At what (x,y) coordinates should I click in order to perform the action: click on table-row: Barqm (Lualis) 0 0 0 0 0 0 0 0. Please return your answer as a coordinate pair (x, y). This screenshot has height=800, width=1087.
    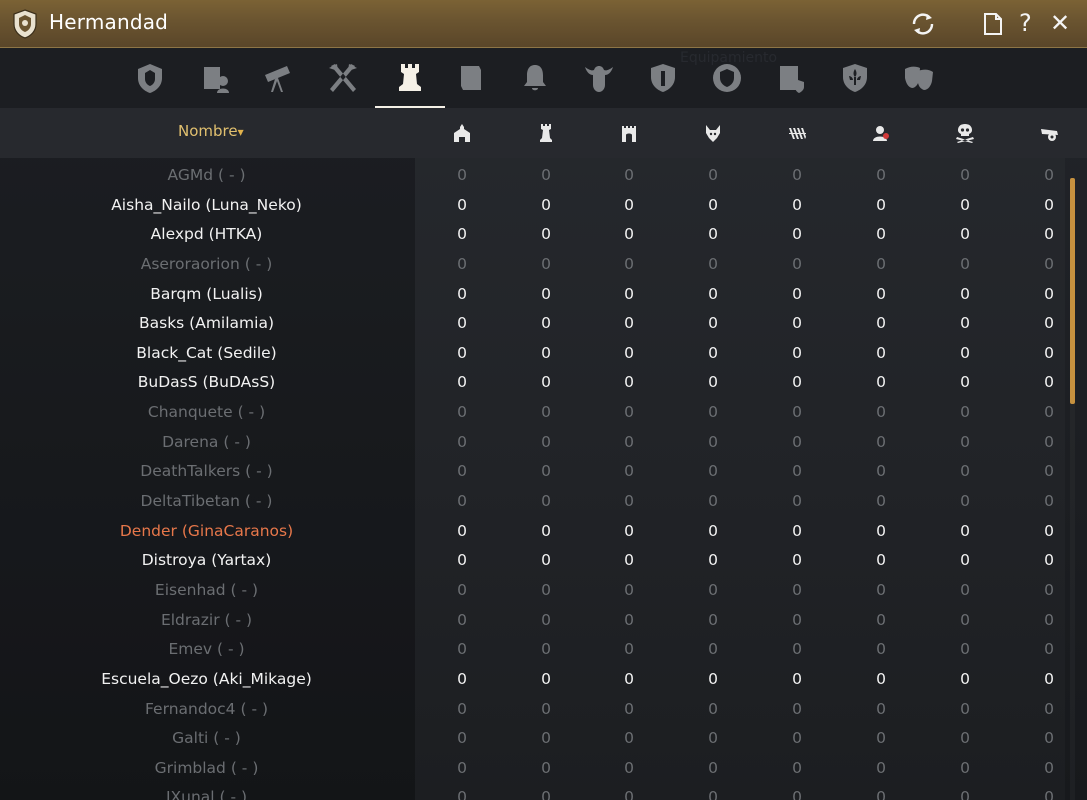
    Looking at the image, I should click on (532, 295).